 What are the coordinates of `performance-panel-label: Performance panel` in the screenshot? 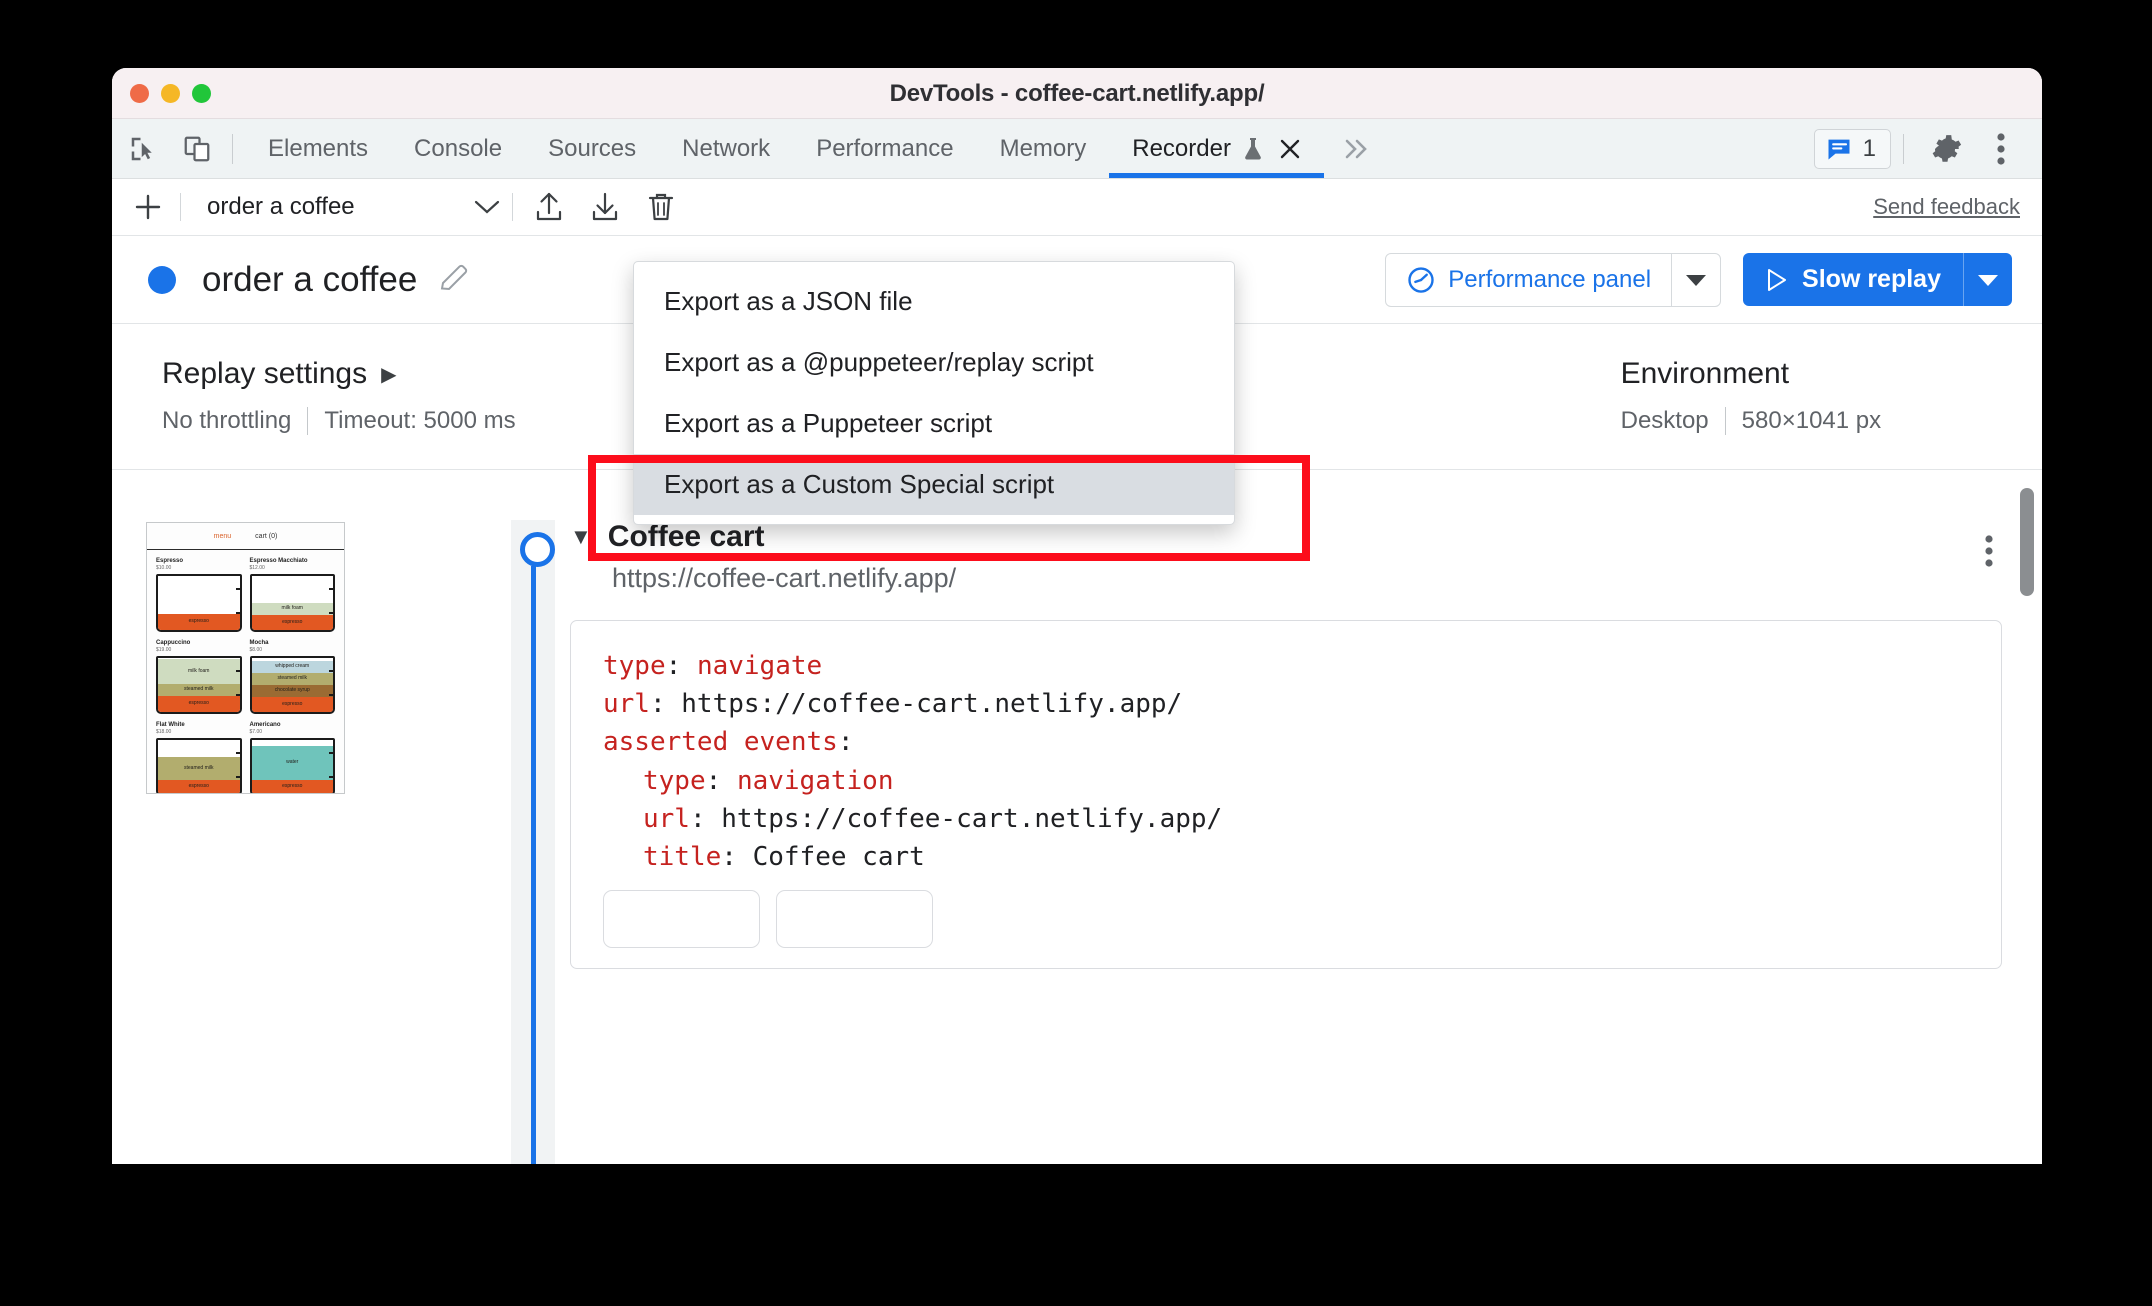 It's located at (1550, 279).